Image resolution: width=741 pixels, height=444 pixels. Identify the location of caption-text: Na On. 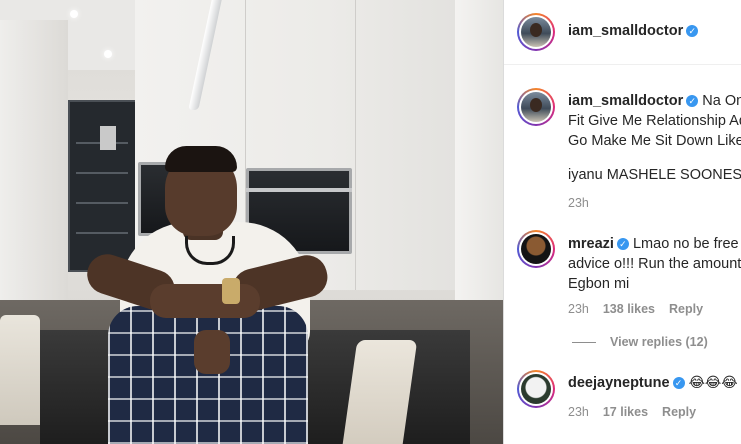
(721, 101).